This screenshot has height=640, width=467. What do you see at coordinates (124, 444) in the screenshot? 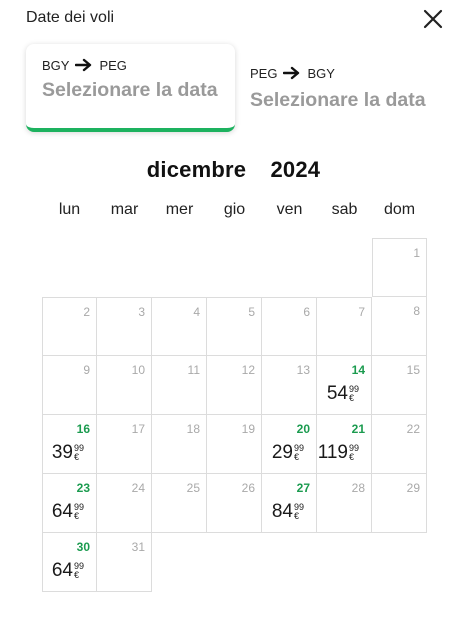
I see `calendar-day: 17` at bounding box center [124, 444].